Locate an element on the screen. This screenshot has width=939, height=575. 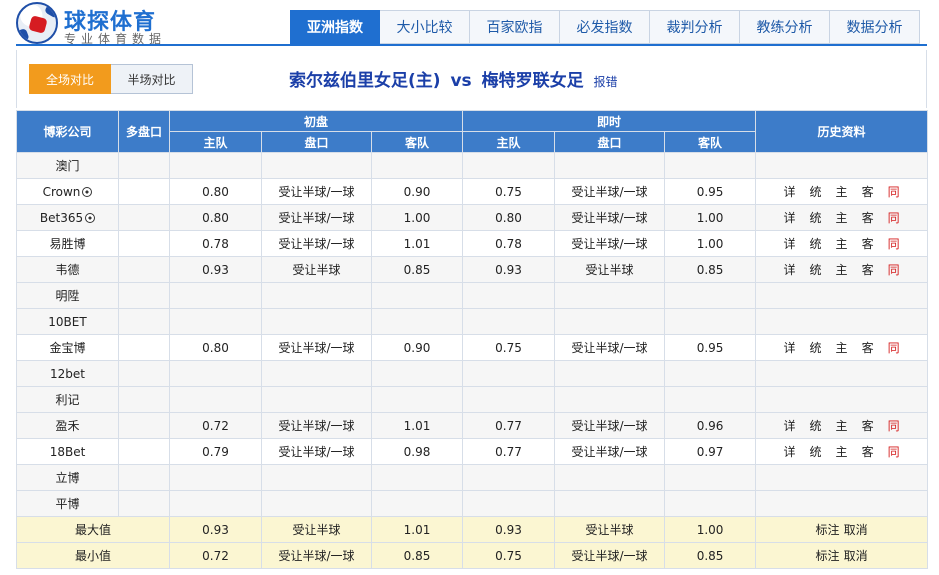
company-name: 平博 is located at coordinates (67, 504).